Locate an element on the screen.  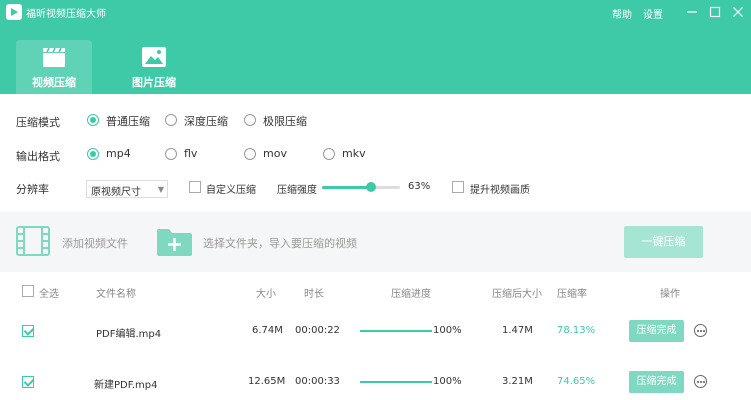
title-bar: 福昕视频压缩大师 帮助 设置 is located at coordinates (375, 12).